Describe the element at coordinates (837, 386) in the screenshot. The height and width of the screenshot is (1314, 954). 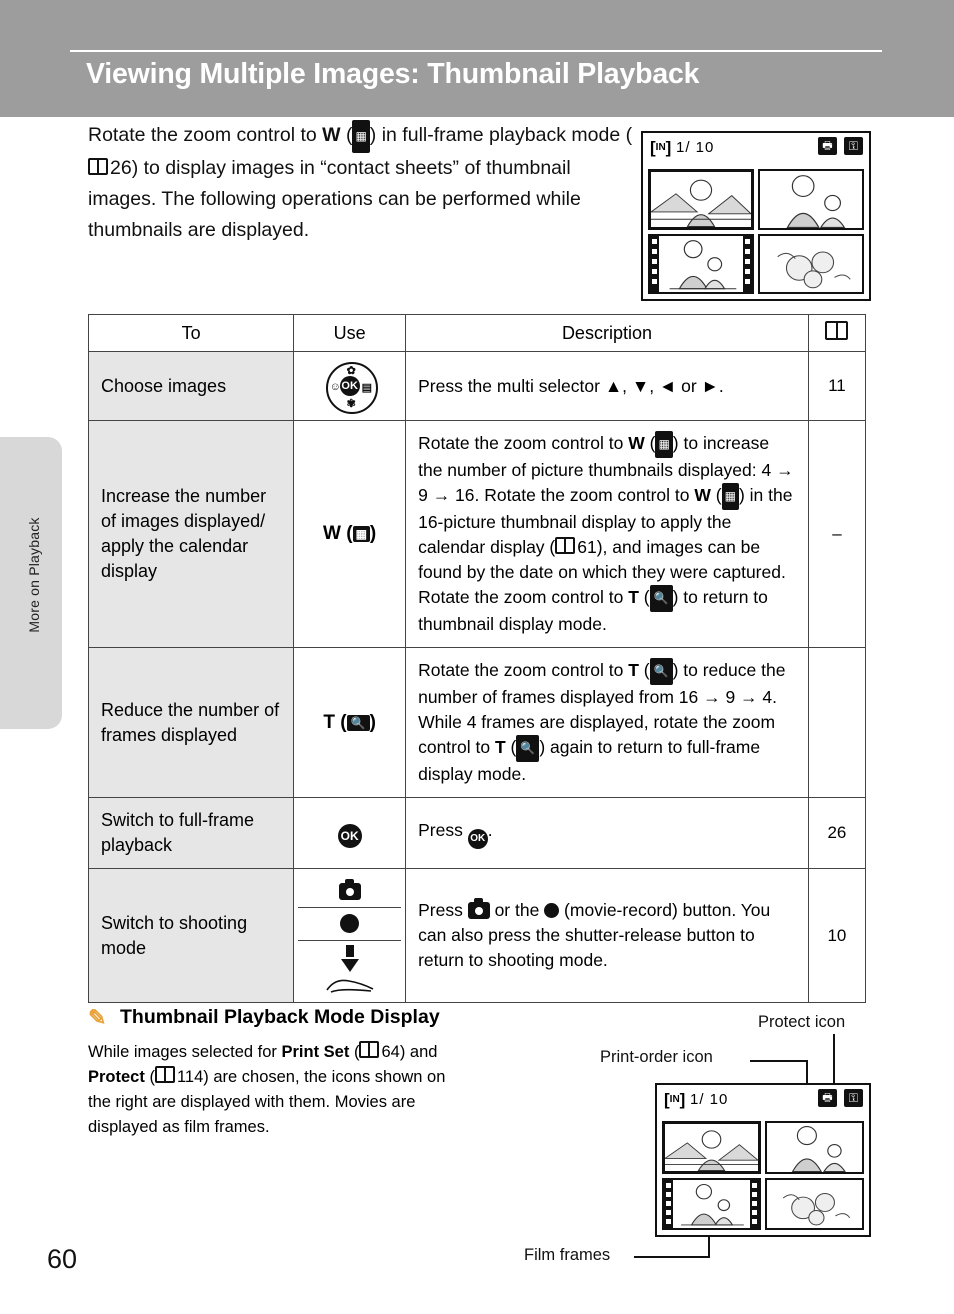
I see `row-ref-choose-images: 11` at that location.